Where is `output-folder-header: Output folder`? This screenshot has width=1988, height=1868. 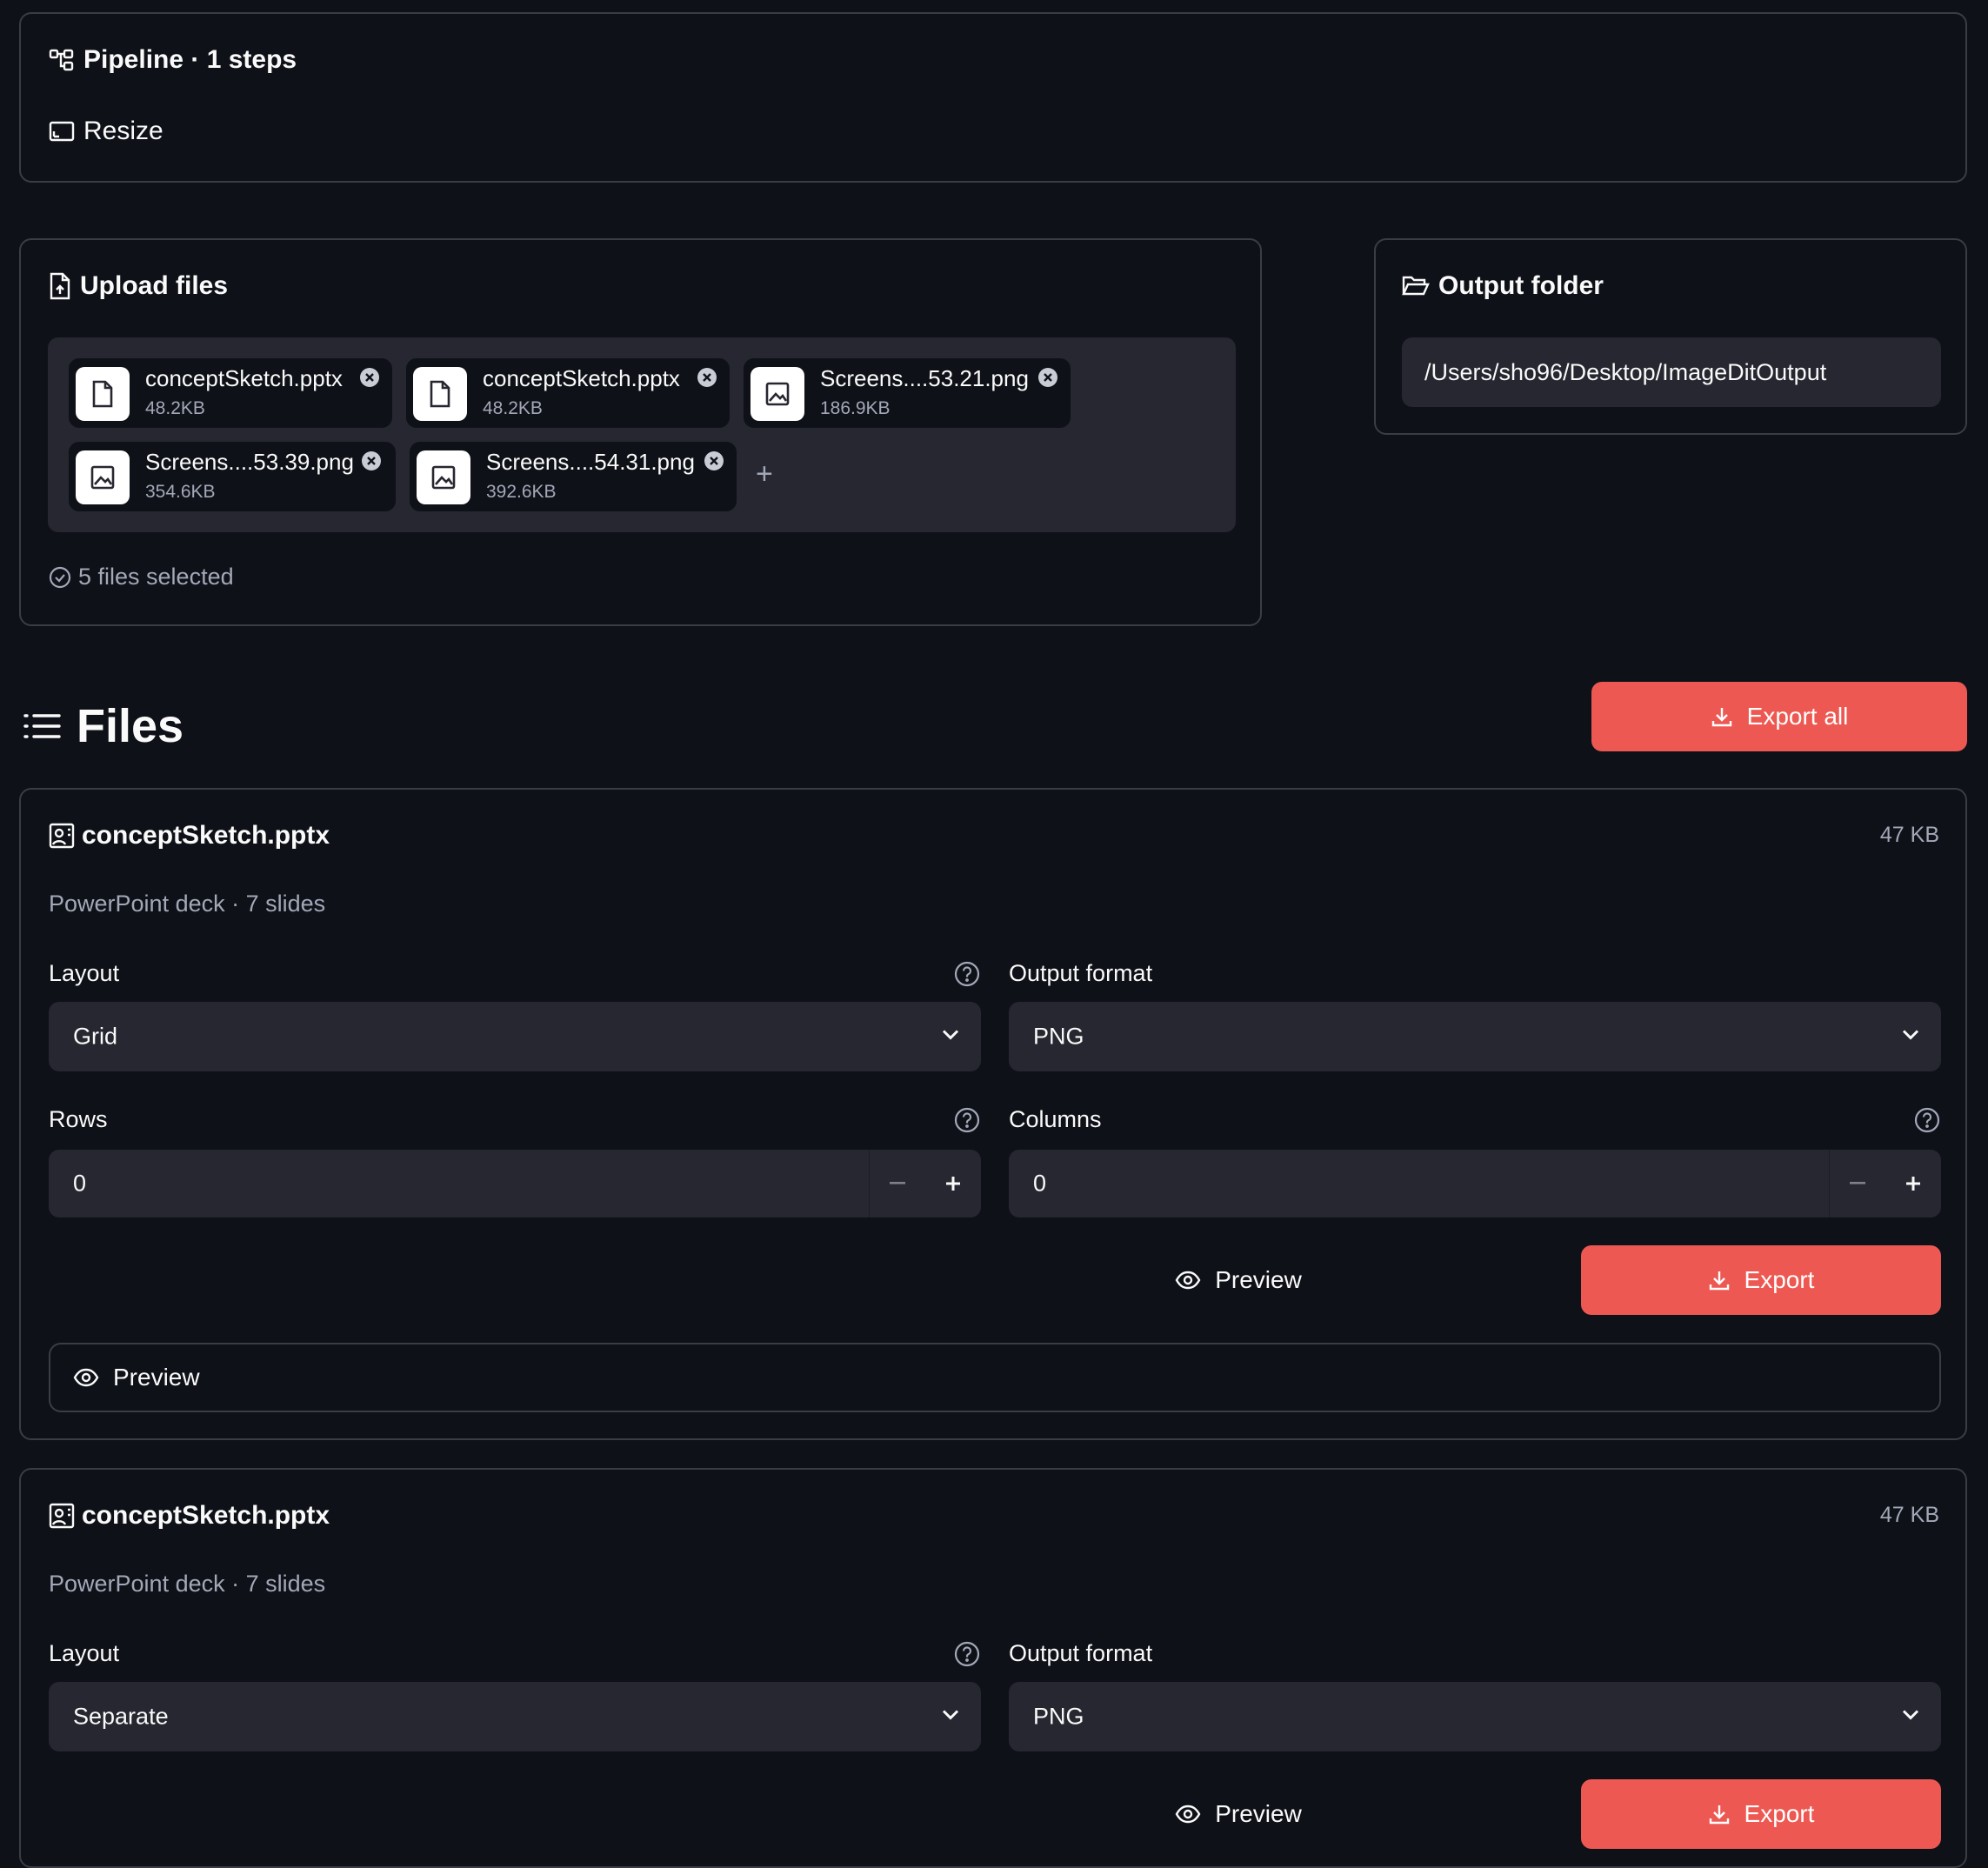 output-folder-header: Output folder is located at coordinates (1503, 286).